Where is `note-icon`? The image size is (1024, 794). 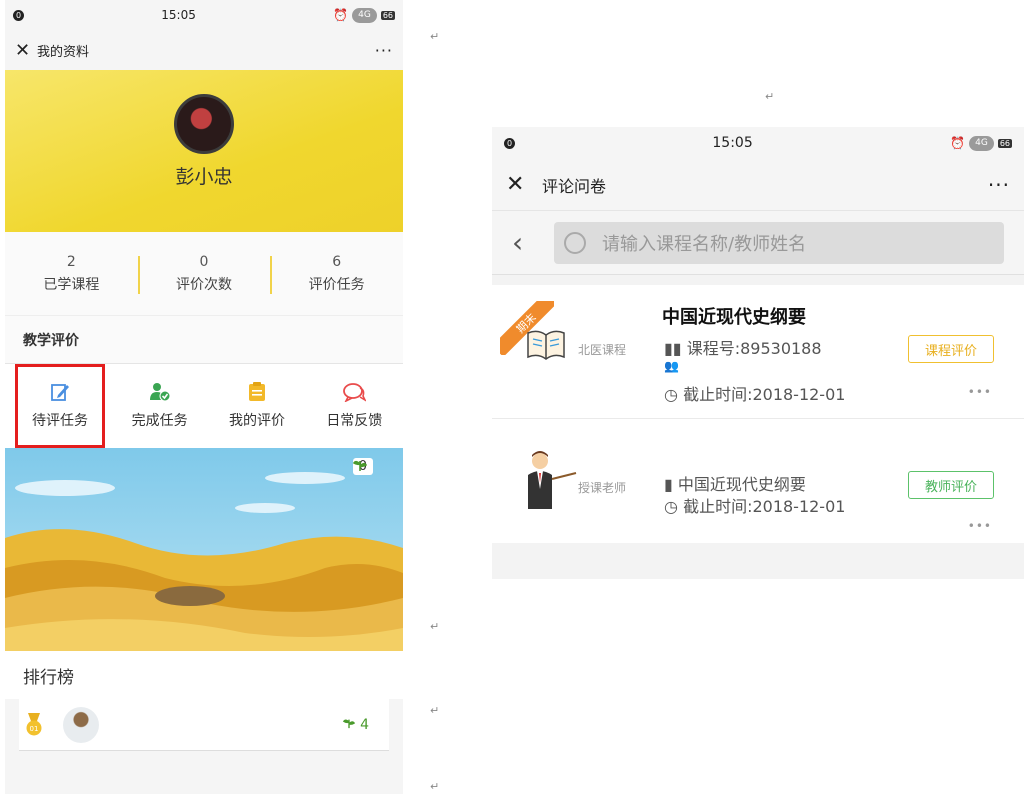 note-icon is located at coordinates (256, 391).